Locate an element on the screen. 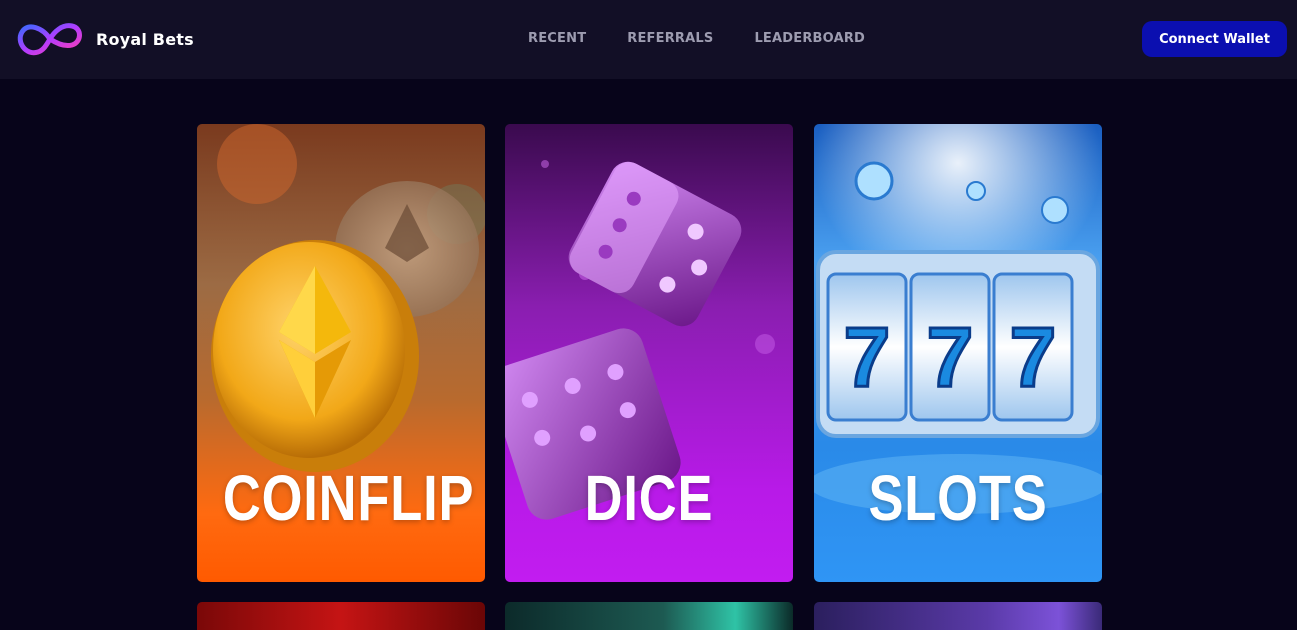  card-title-dice: DICE is located at coordinates (649, 498).